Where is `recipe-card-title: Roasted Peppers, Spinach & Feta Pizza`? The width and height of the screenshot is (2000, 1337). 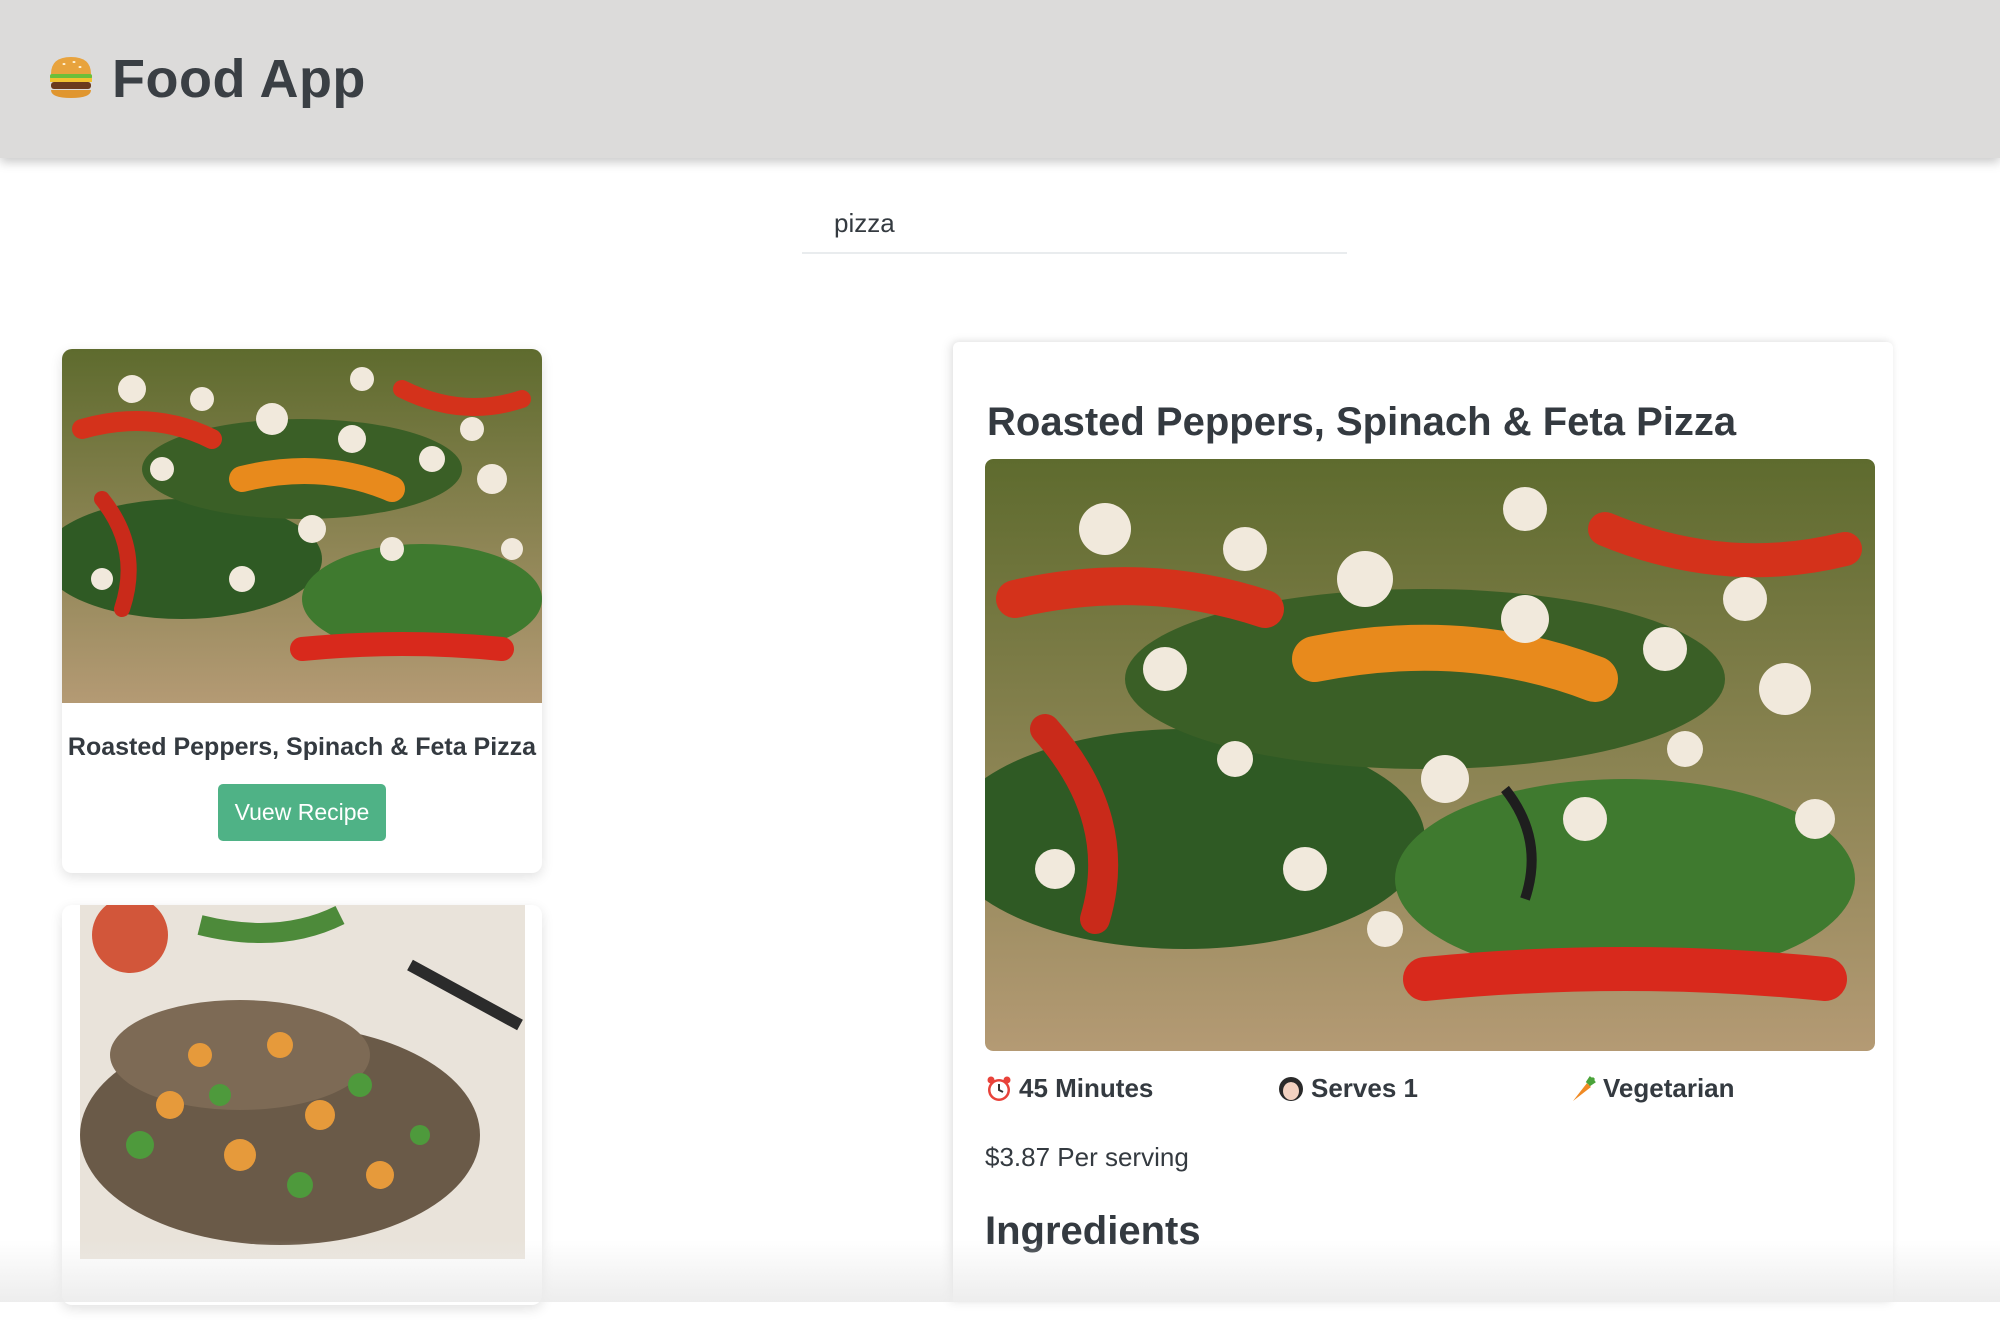
recipe-card-title: Roasted Peppers, Spinach & Feta Pizza is located at coordinates (302, 747).